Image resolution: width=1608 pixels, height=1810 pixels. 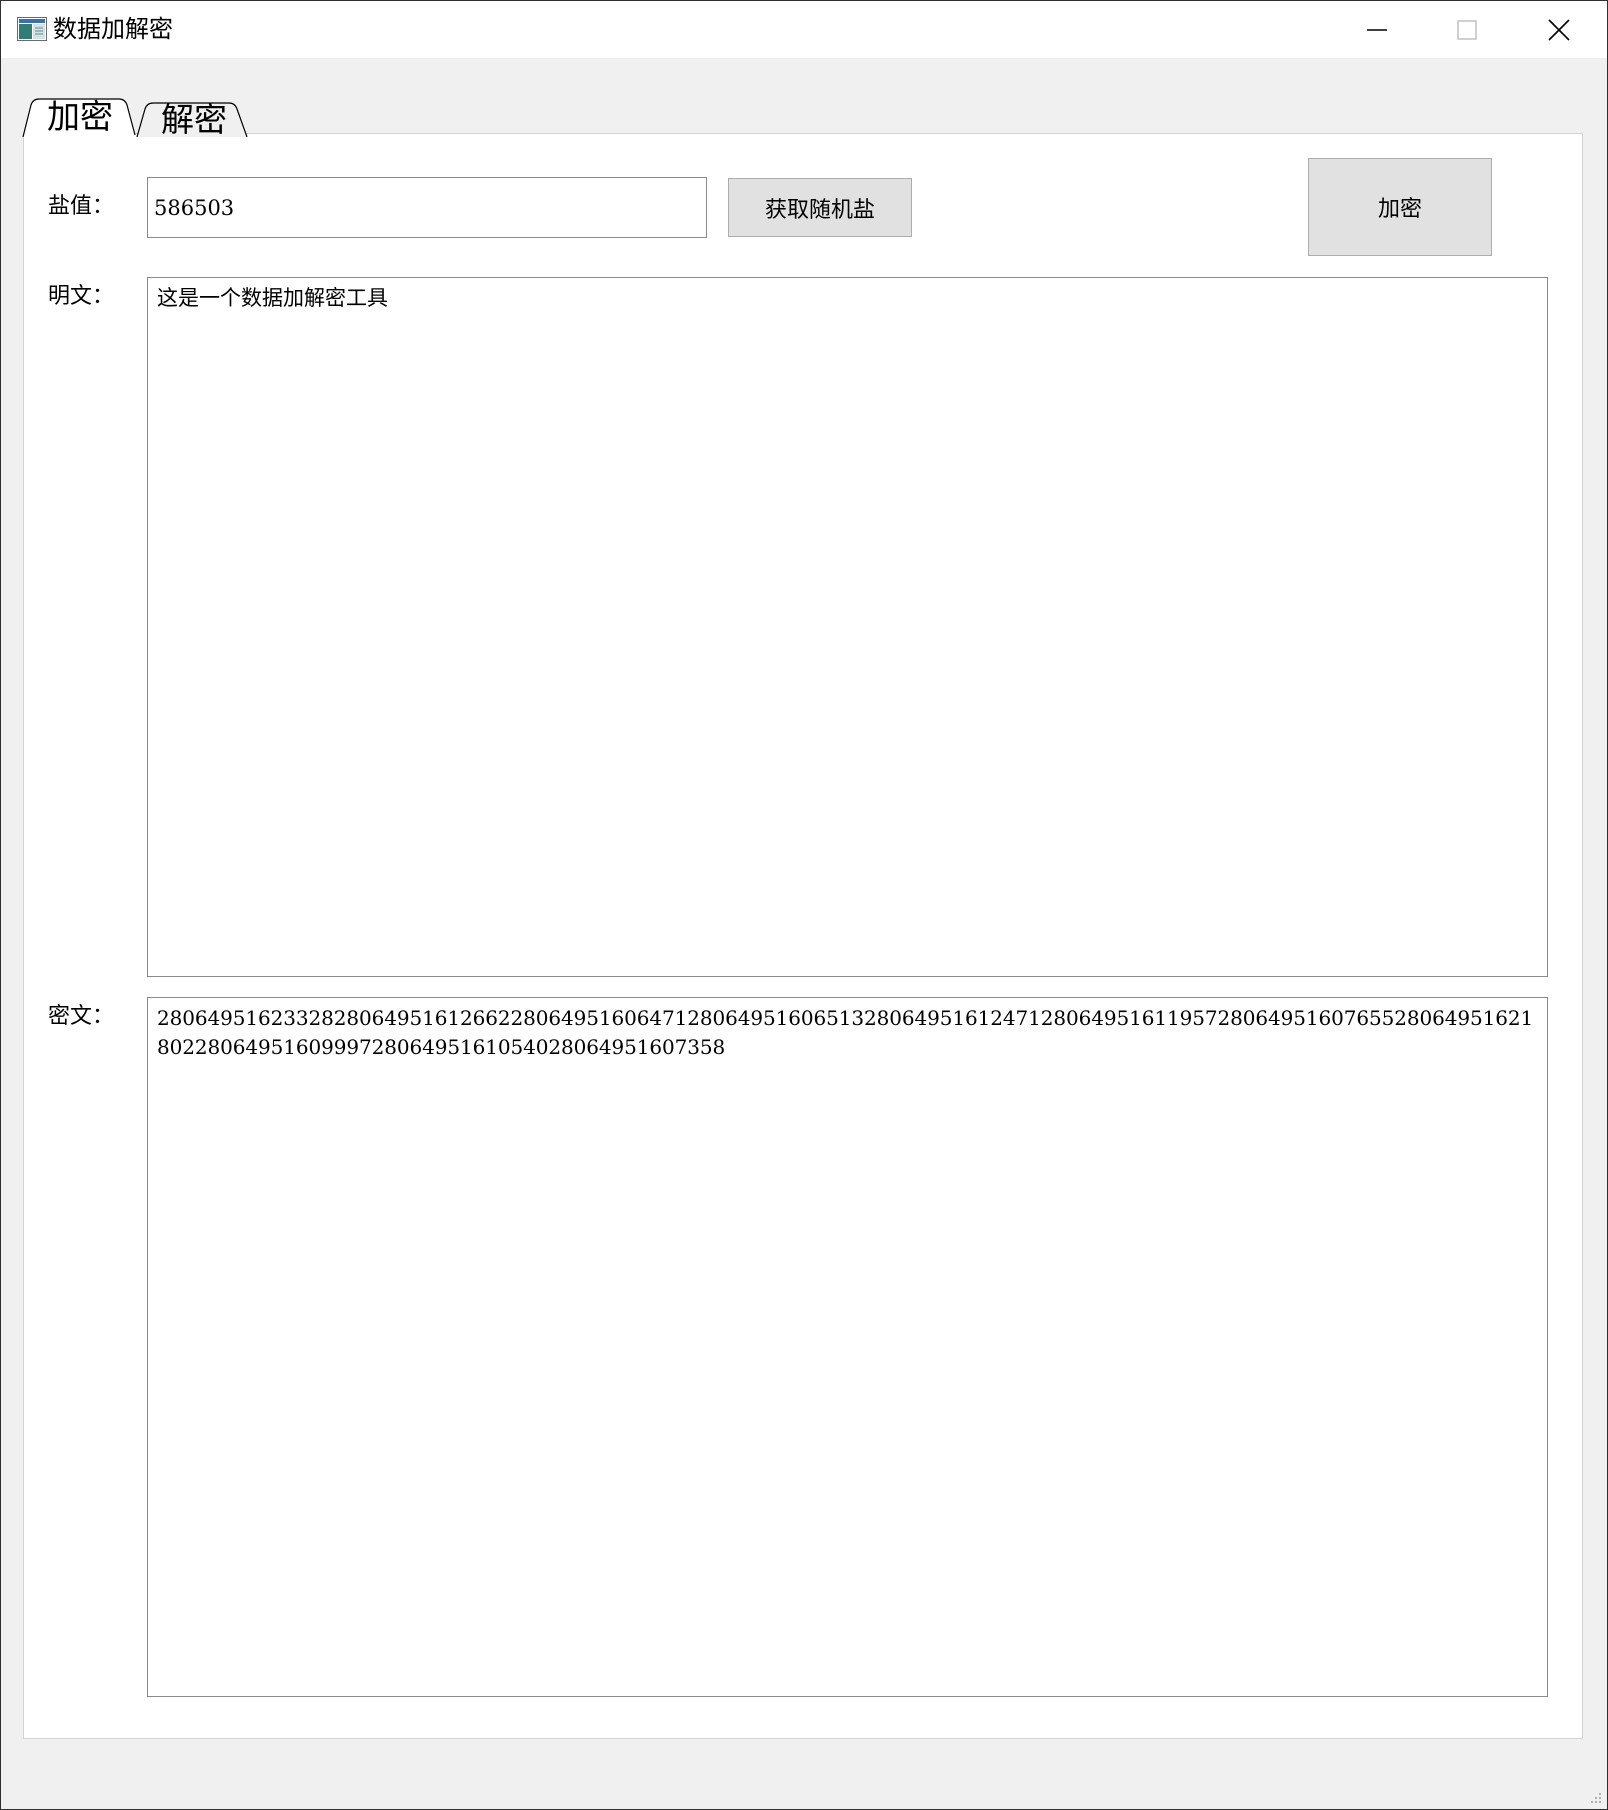 I want to click on tab-encrypt: 加密, so click(x=80, y=117).